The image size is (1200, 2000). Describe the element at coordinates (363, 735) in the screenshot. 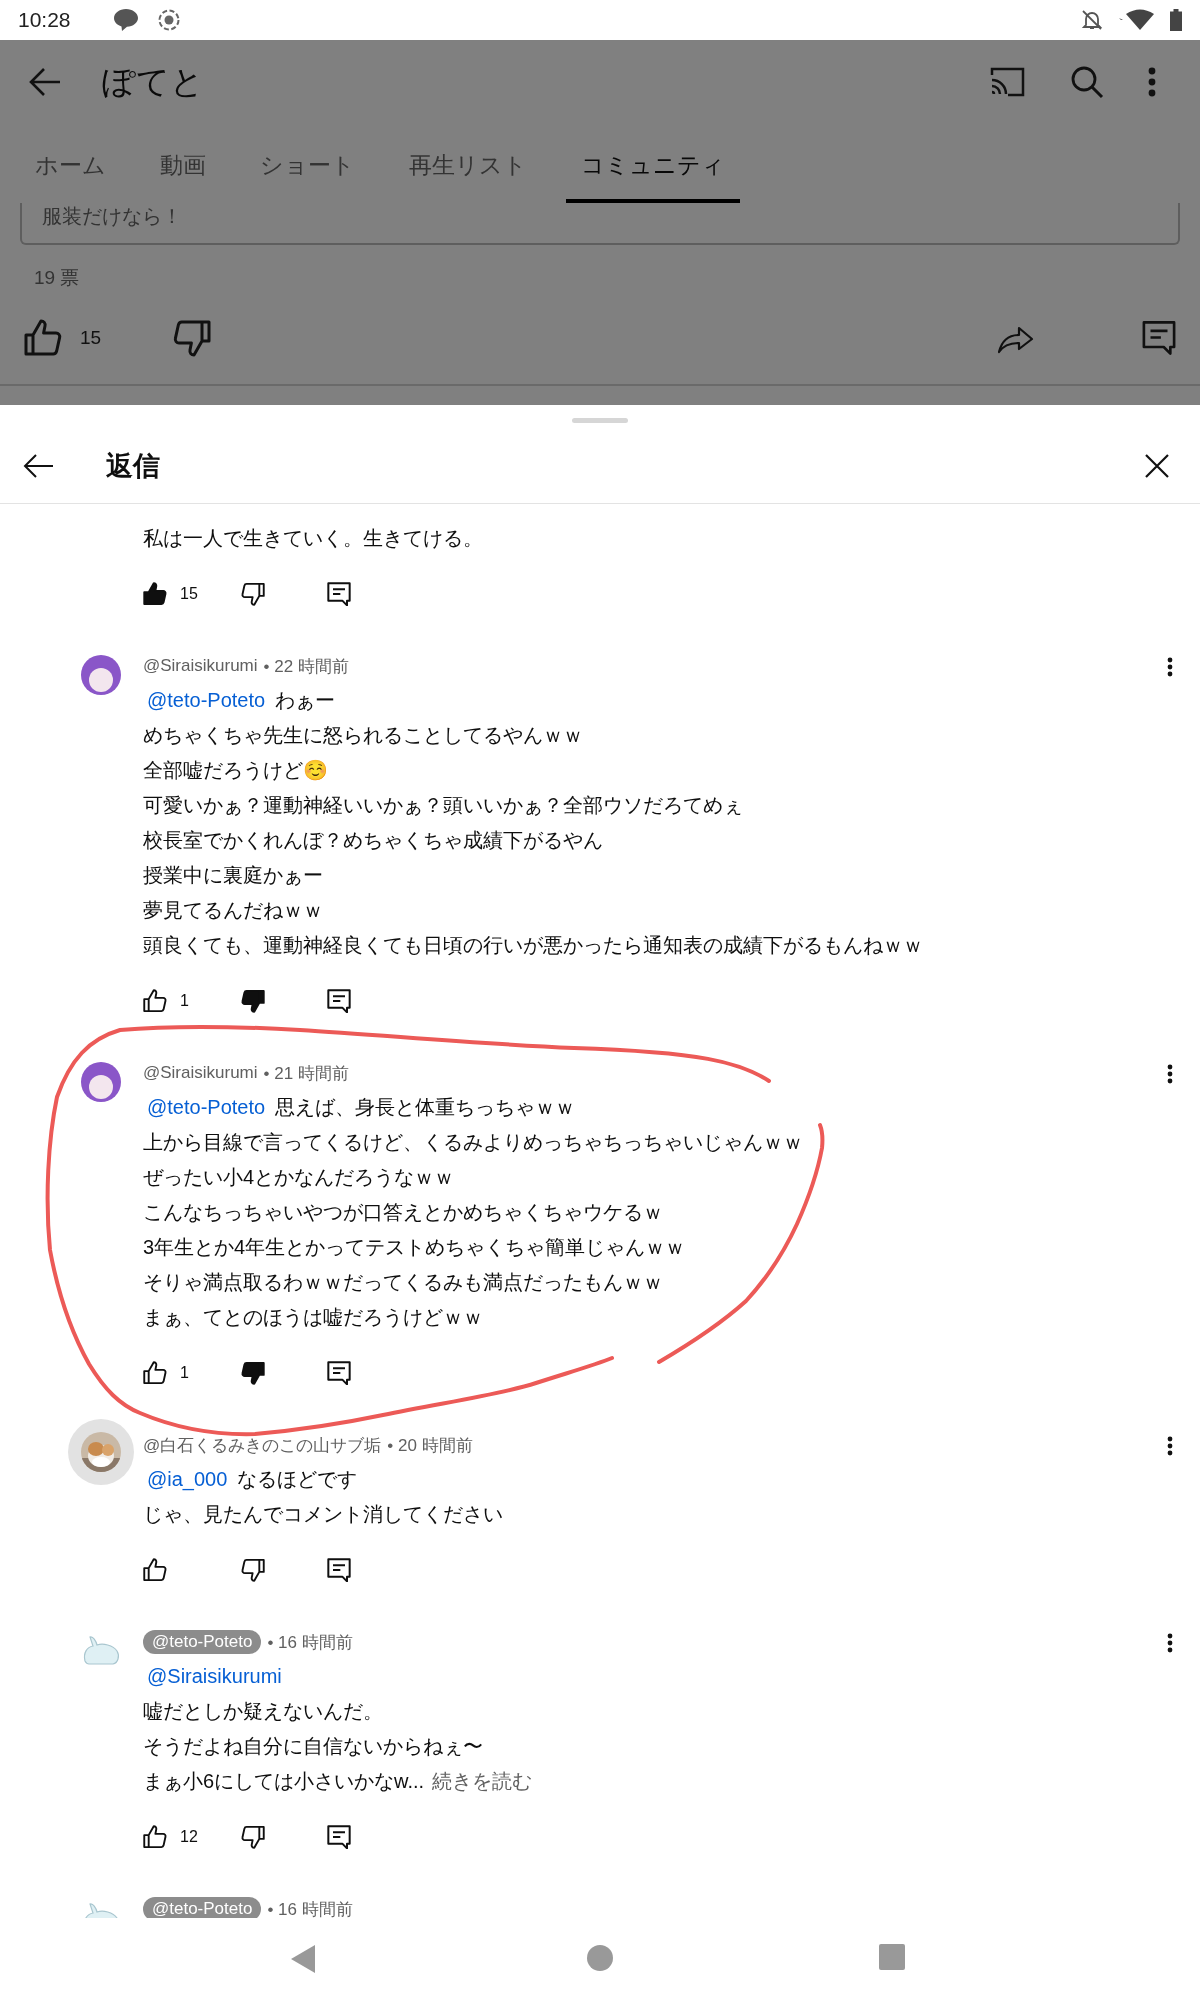

I see `comment-text: めちゃくちゃ先生に怒られることしてるやんｗｗ` at that location.